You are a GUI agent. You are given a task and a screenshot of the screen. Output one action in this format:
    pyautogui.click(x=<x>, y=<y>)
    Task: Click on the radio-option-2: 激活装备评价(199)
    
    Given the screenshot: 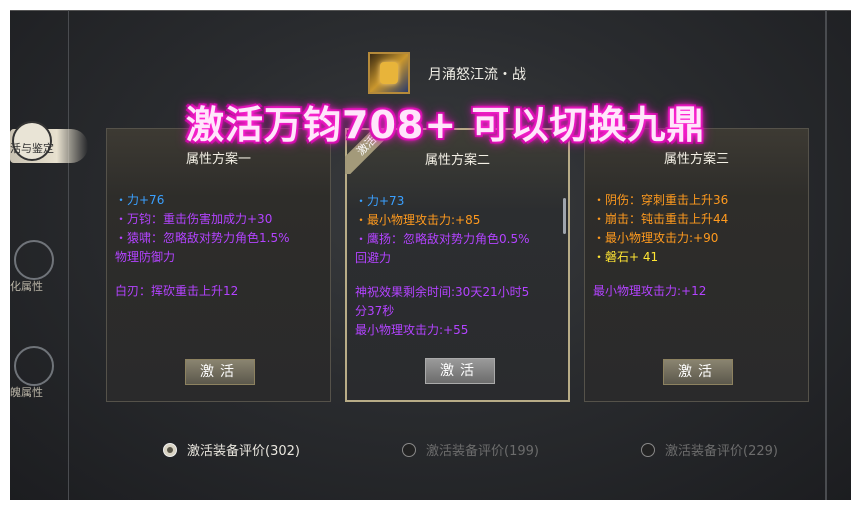 What is the action you would take?
    pyautogui.click(x=470, y=449)
    